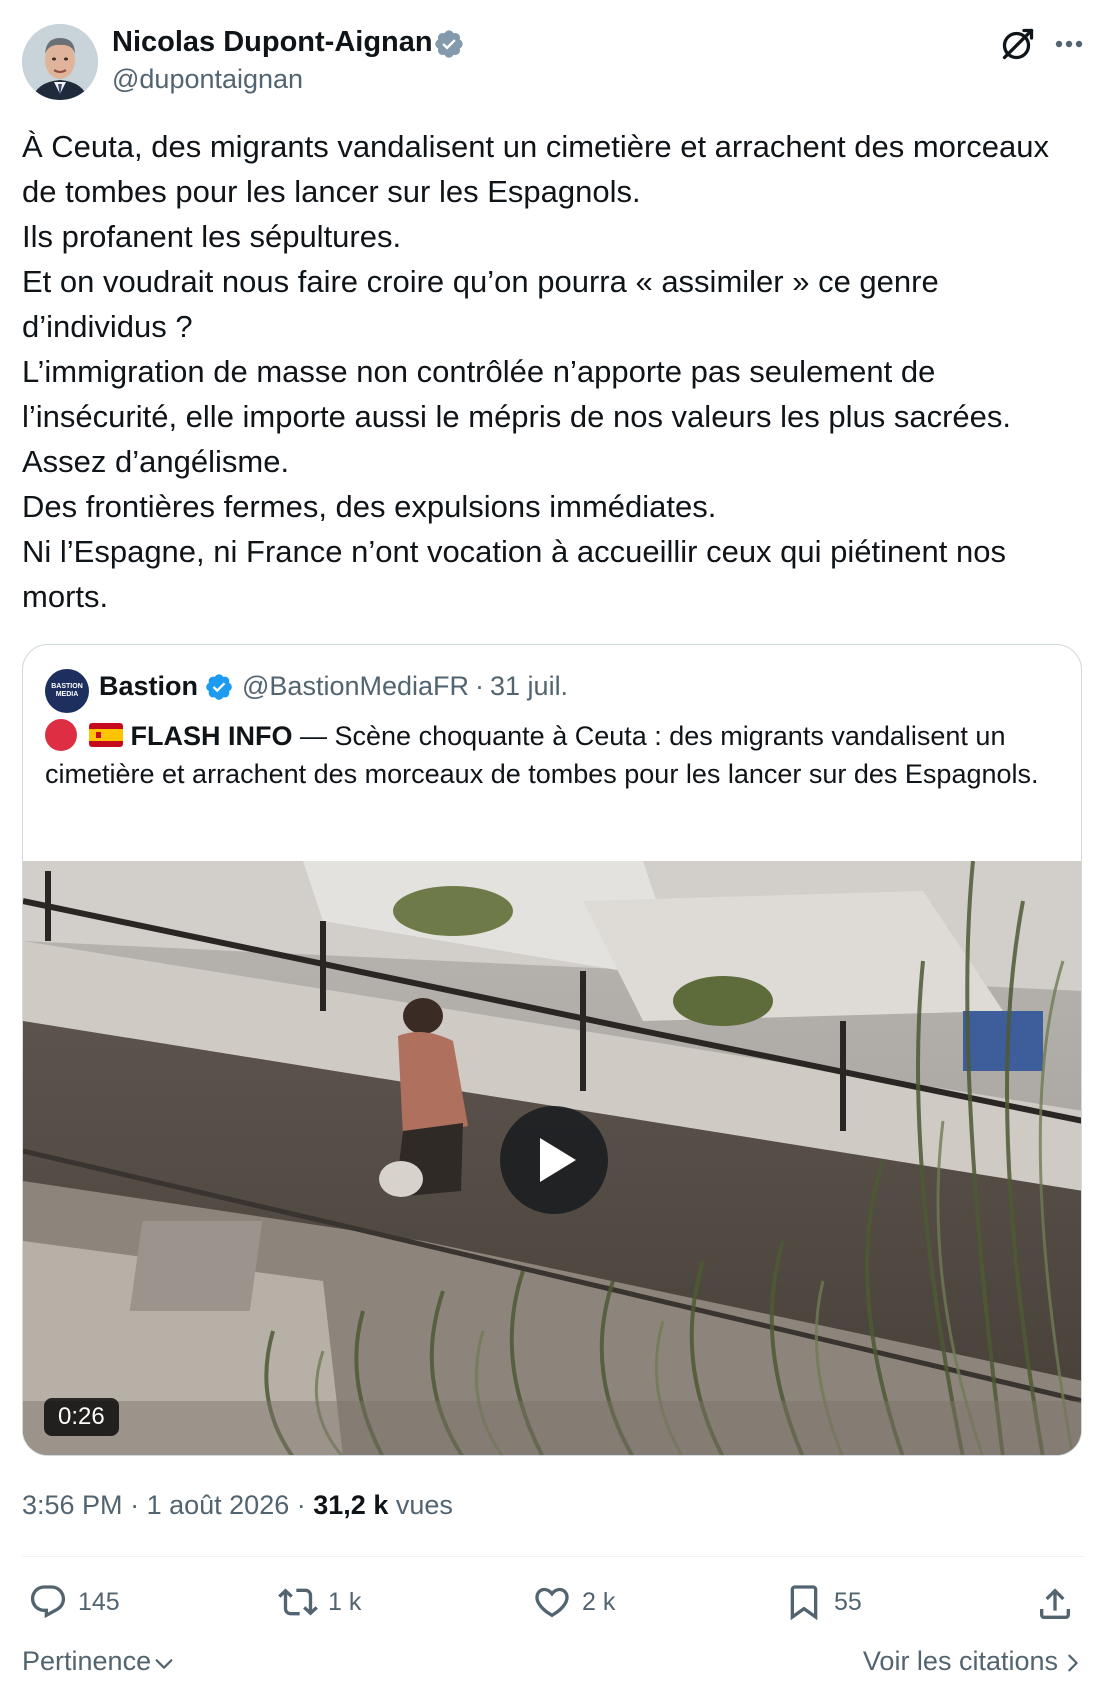 The height and width of the screenshot is (1693, 1106). I want to click on divider, so click(553, 1556).